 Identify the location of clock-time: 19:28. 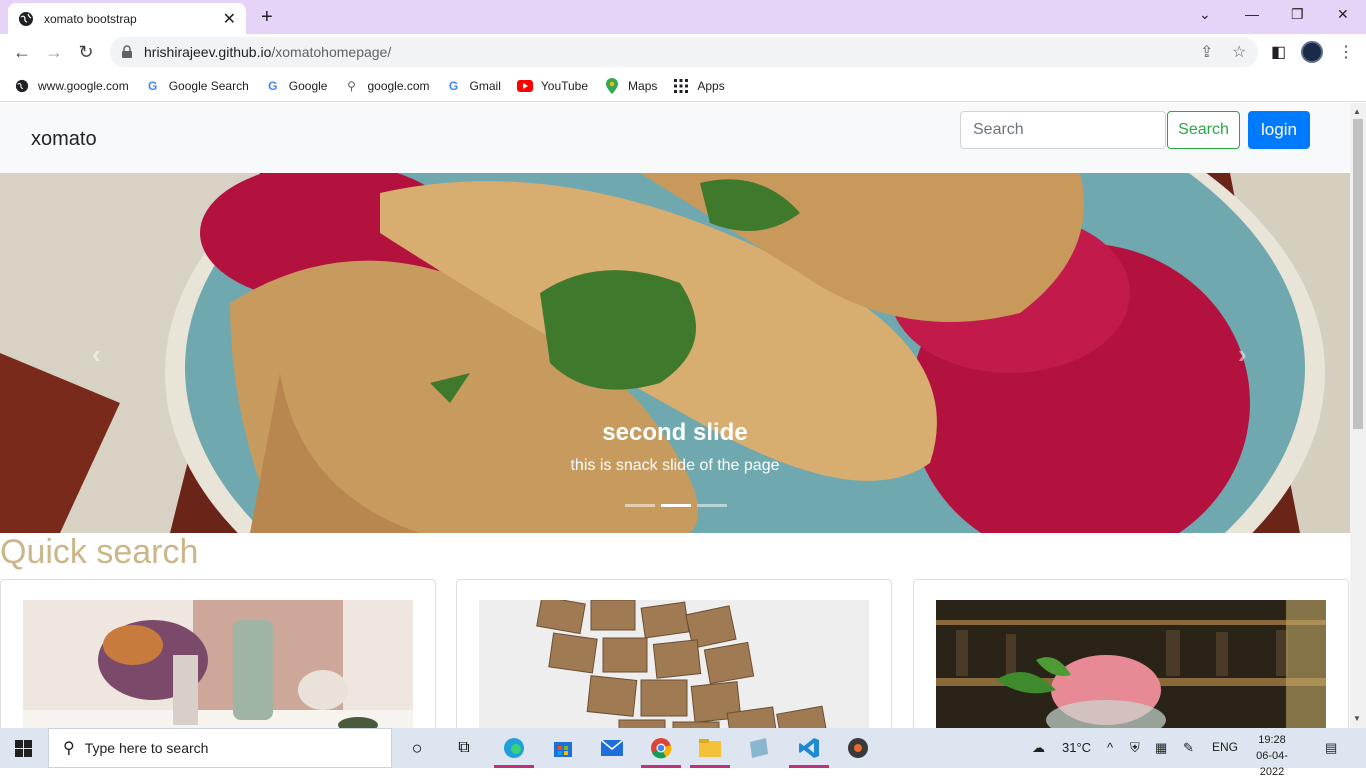
(1272, 740).